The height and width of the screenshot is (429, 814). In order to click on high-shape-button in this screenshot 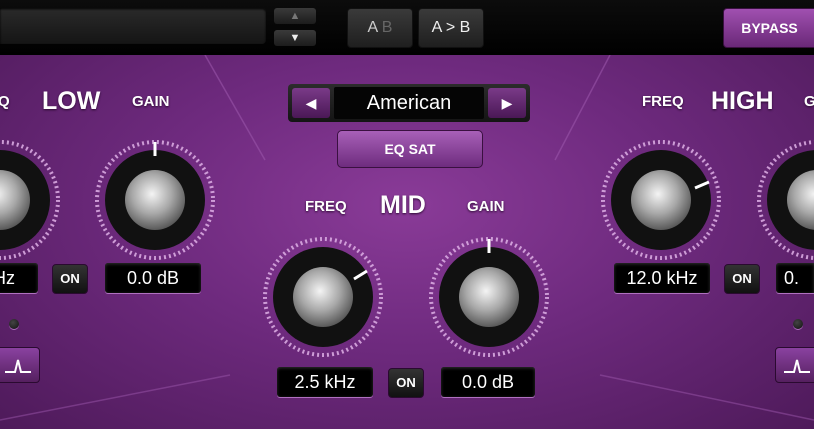, I will do `click(794, 365)`.